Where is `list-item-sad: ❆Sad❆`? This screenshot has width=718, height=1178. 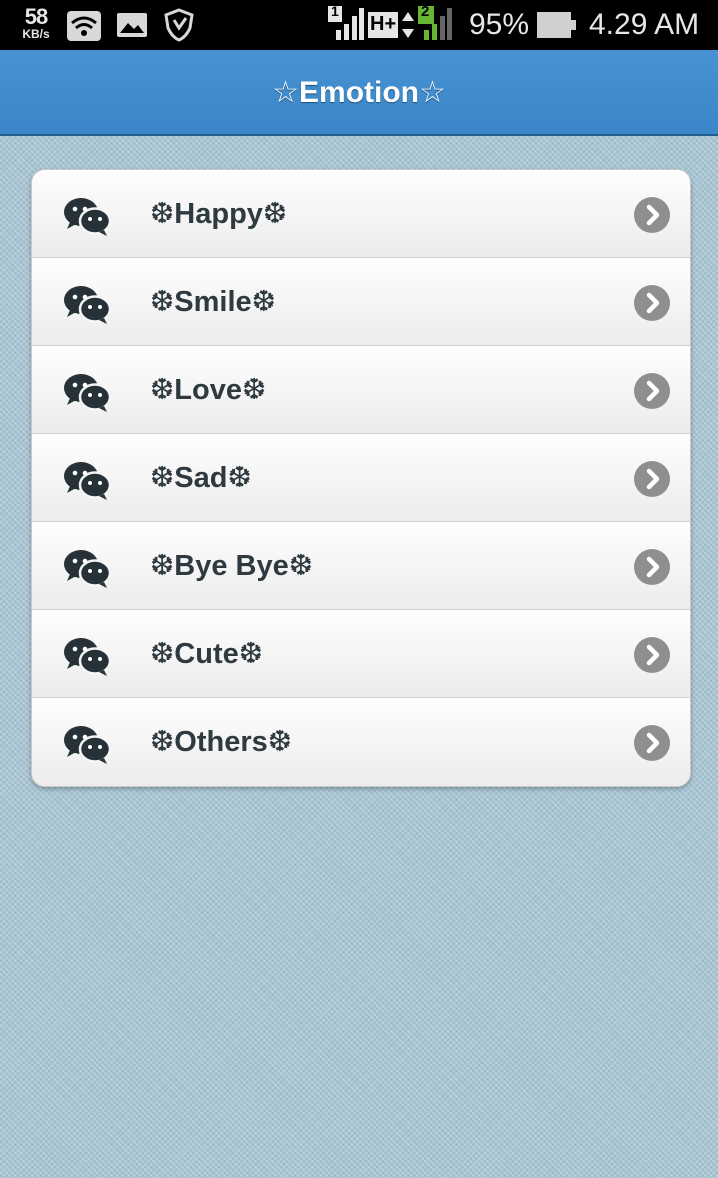
list-item-sad: ❆Sad❆ is located at coordinates (361, 478).